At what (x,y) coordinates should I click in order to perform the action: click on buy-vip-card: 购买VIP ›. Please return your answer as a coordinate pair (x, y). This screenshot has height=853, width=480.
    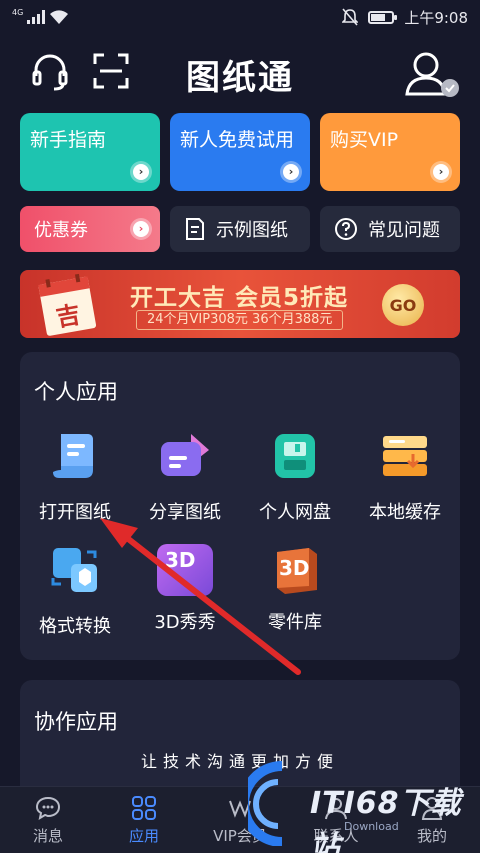
    Looking at the image, I should click on (390, 152).